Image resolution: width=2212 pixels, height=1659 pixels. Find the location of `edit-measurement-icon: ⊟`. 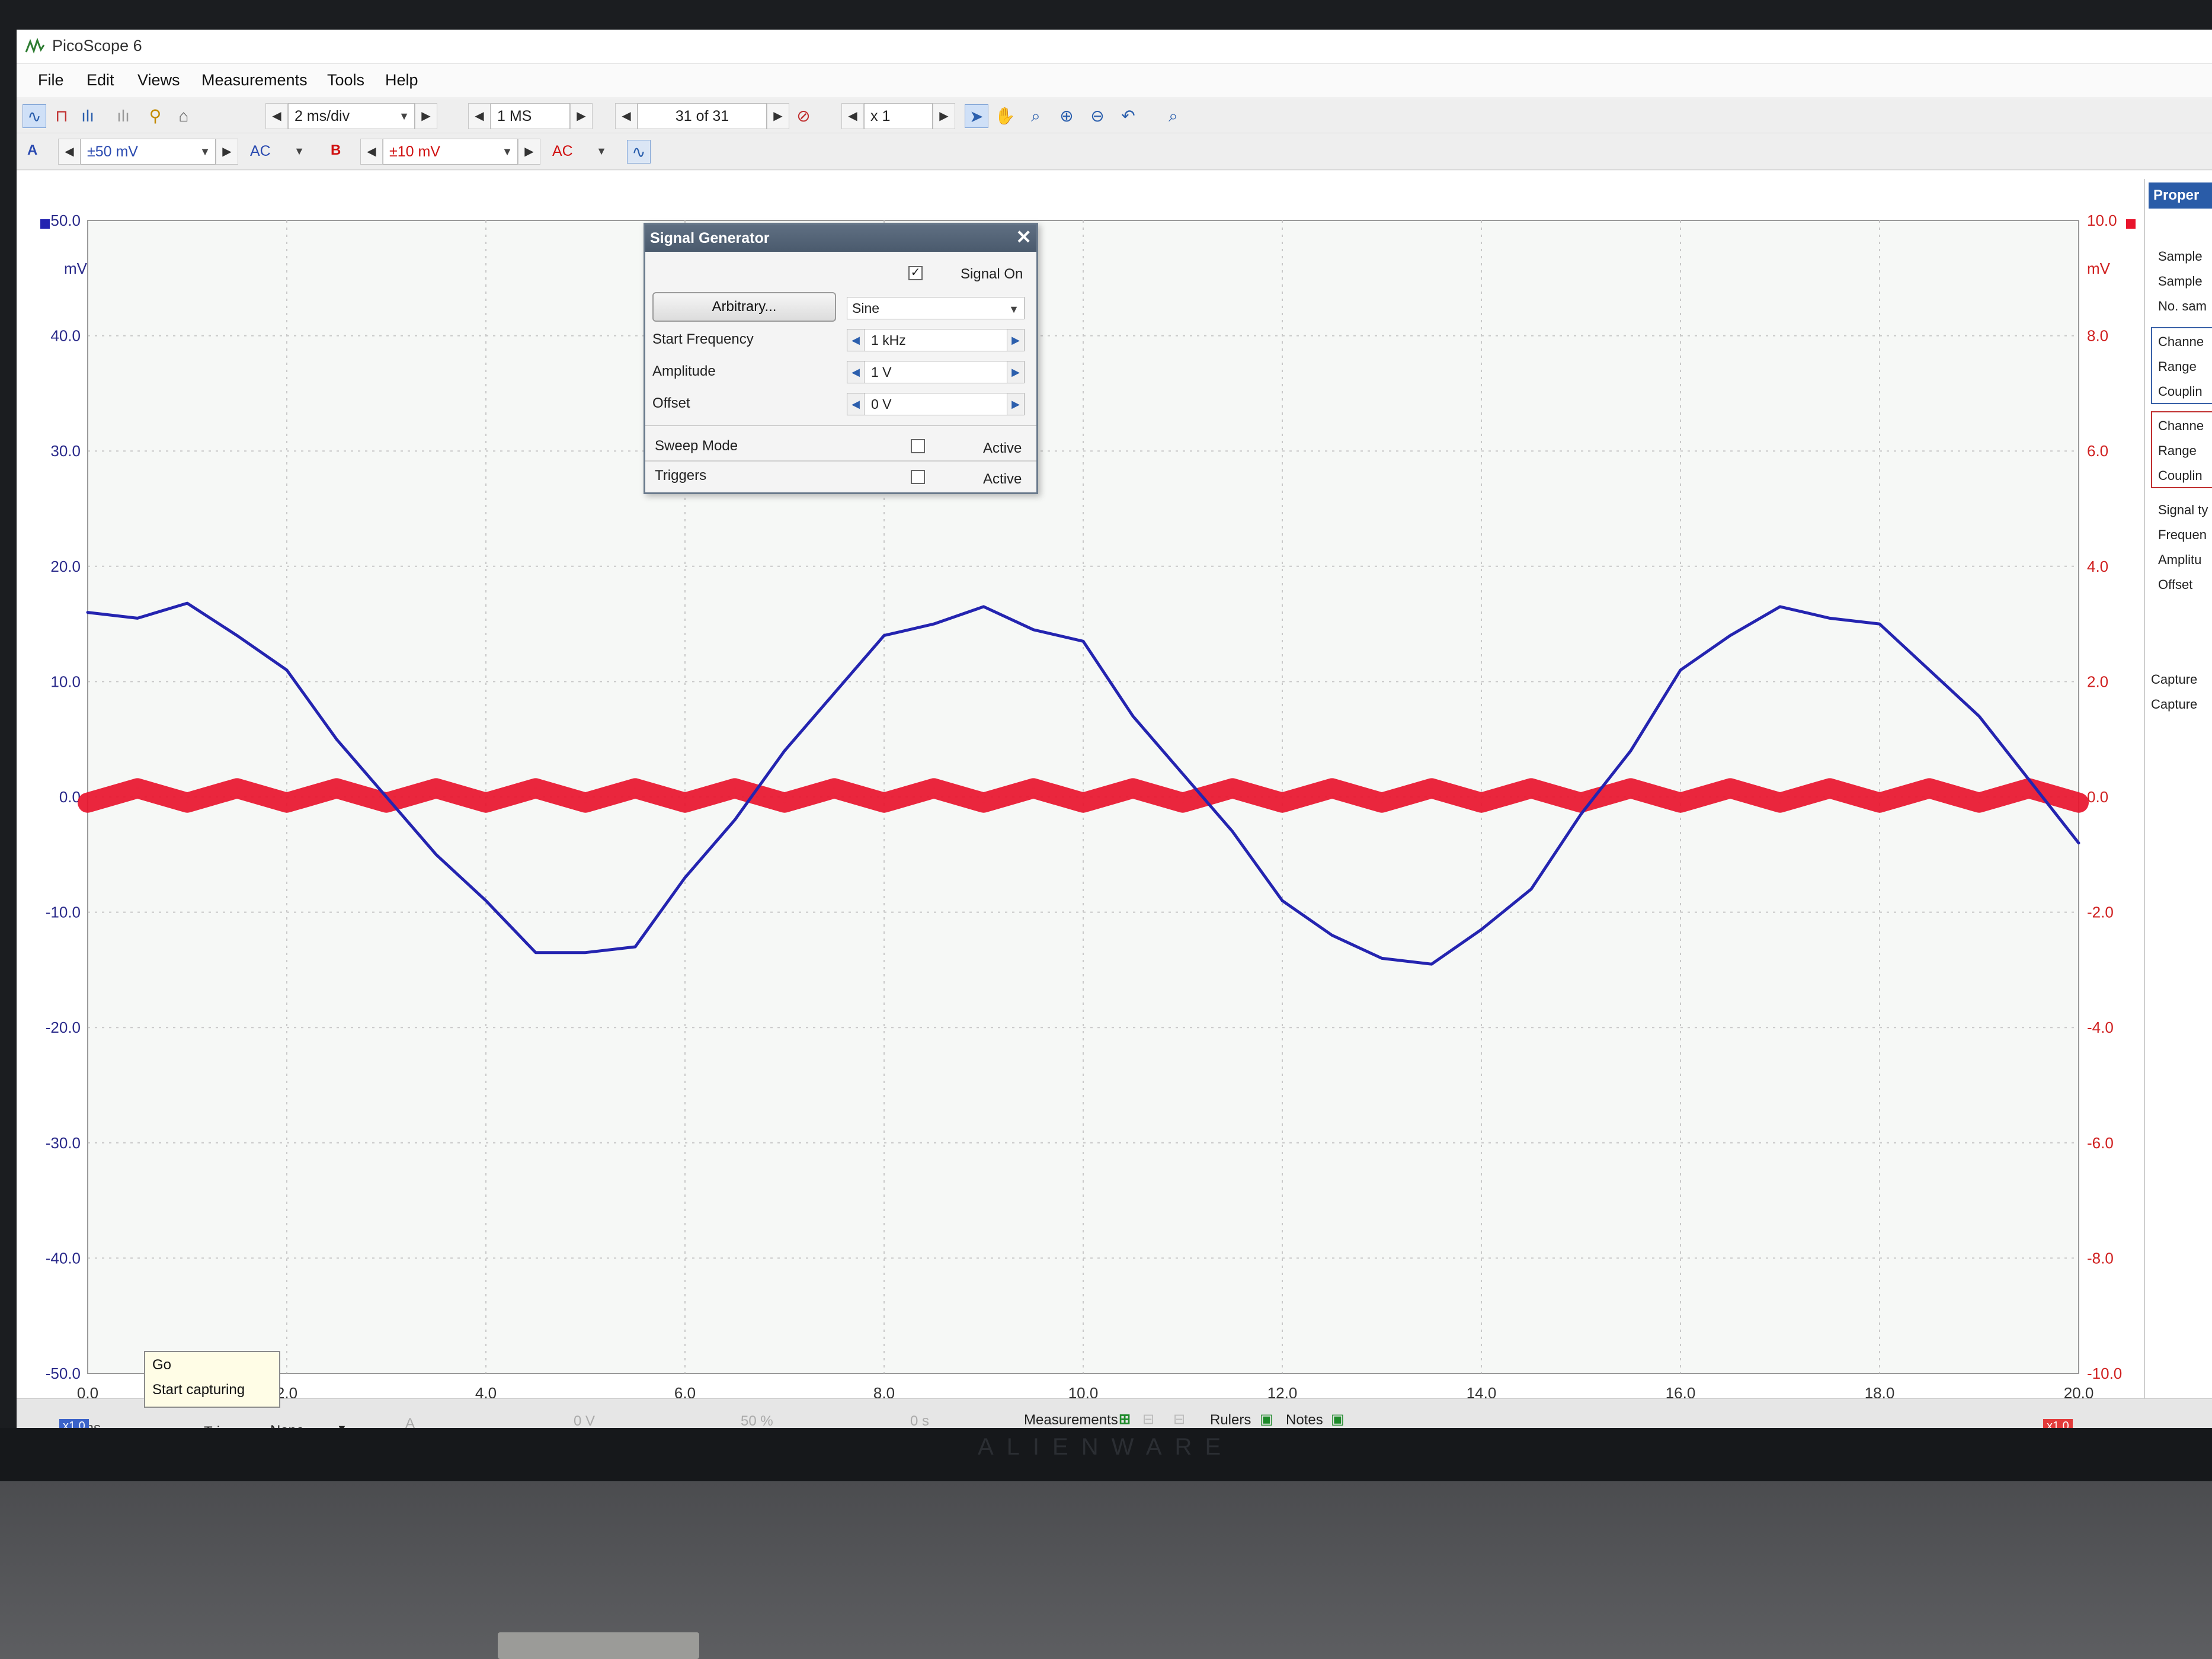

edit-measurement-icon: ⊟ is located at coordinates (1179, 1420).